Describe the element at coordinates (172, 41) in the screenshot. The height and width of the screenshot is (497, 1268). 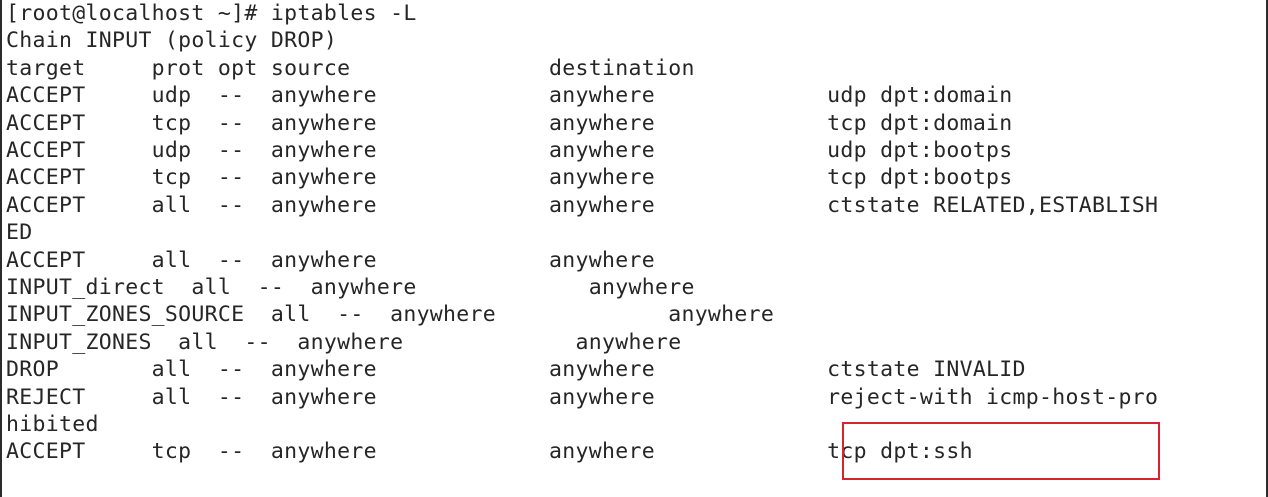
I see `terminal-line-chain-header: Chain INPUT (policy DROP)` at that location.